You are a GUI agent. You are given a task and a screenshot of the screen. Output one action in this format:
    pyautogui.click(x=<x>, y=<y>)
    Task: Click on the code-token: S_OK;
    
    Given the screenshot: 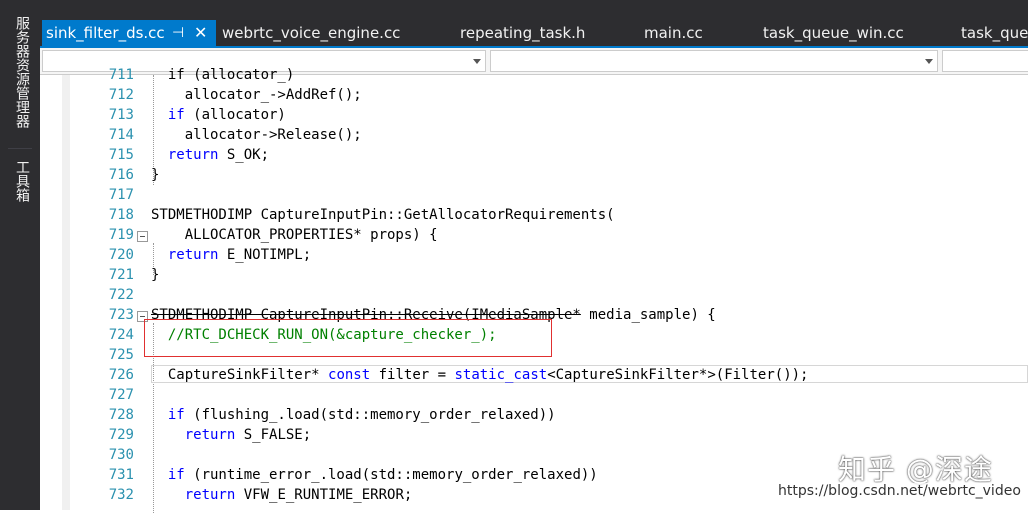 What is the action you would take?
    pyautogui.click(x=244, y=155)
    